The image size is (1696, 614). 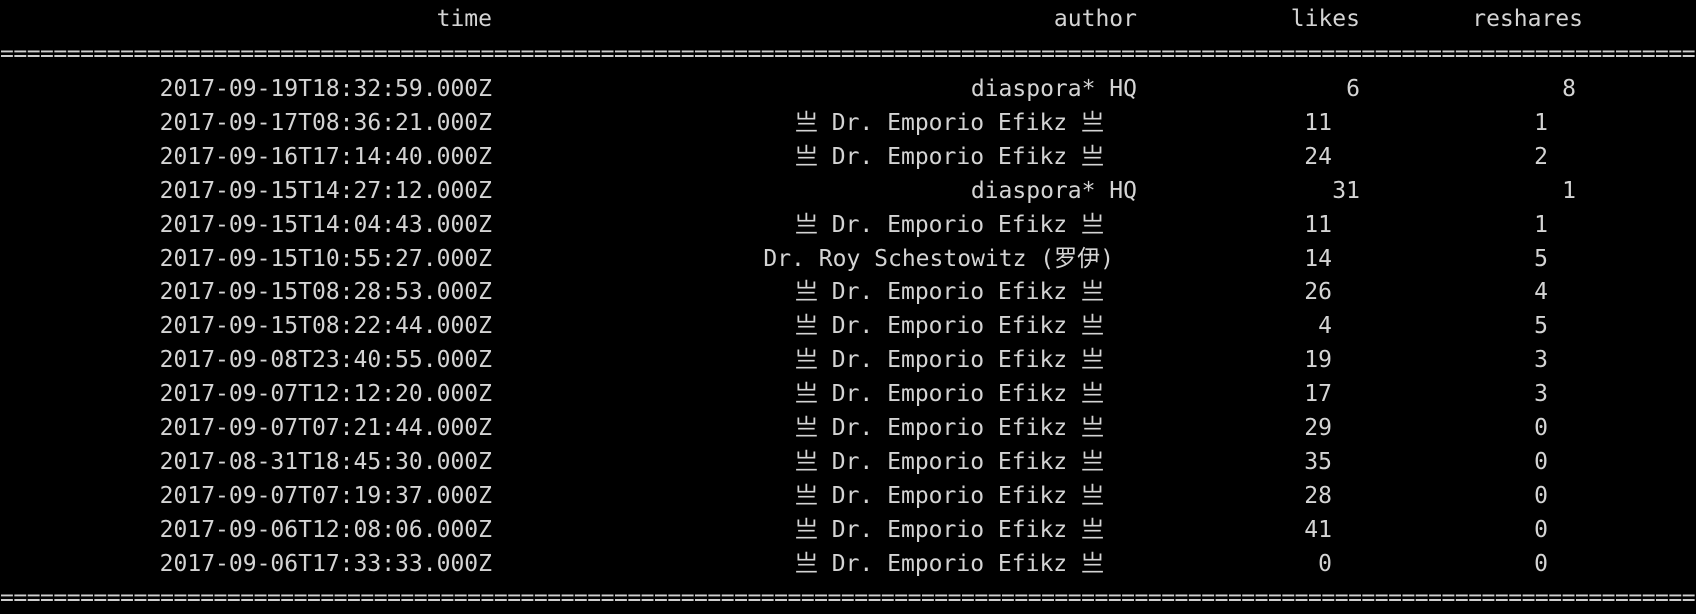 I want to click on row-time: 2017-09-06T12:08:06.000Z, so click(x=325, y=529).